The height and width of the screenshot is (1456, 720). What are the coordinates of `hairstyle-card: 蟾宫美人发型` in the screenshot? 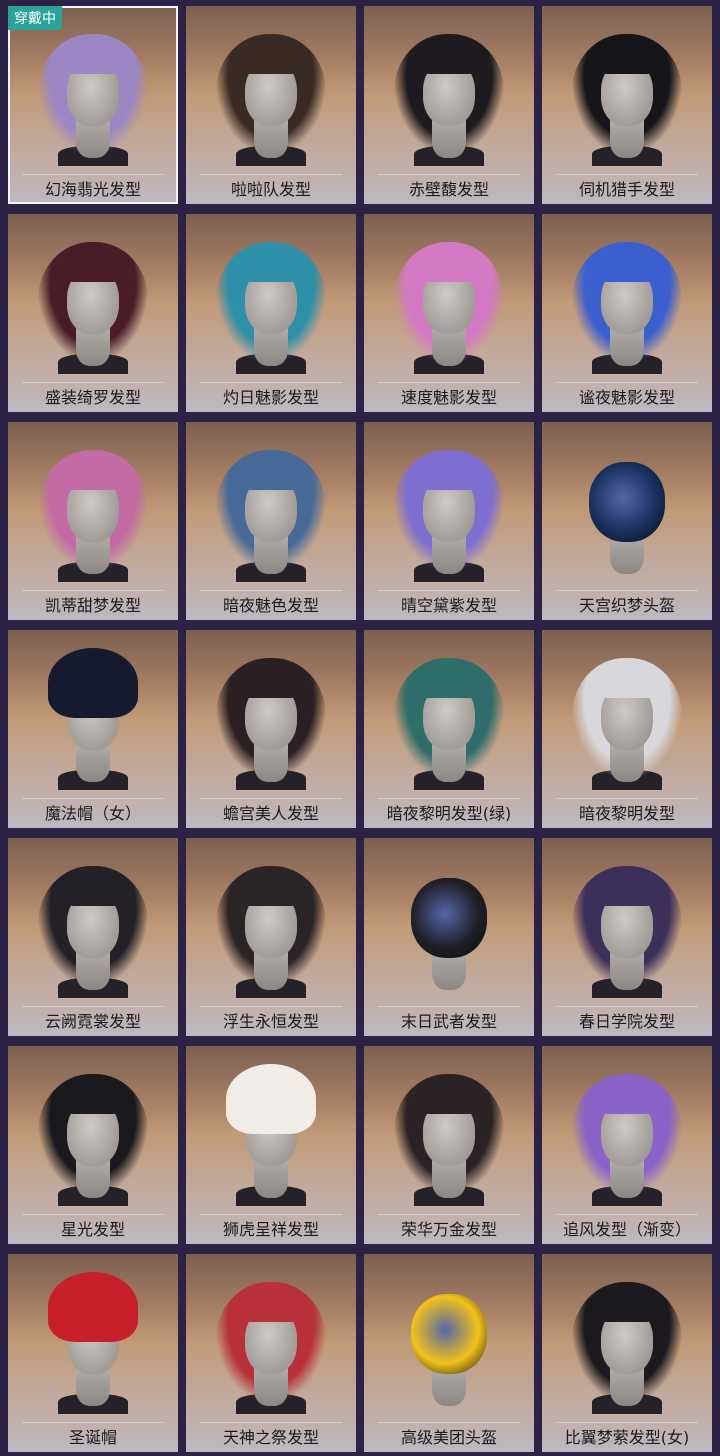 It's located at (271, 729).